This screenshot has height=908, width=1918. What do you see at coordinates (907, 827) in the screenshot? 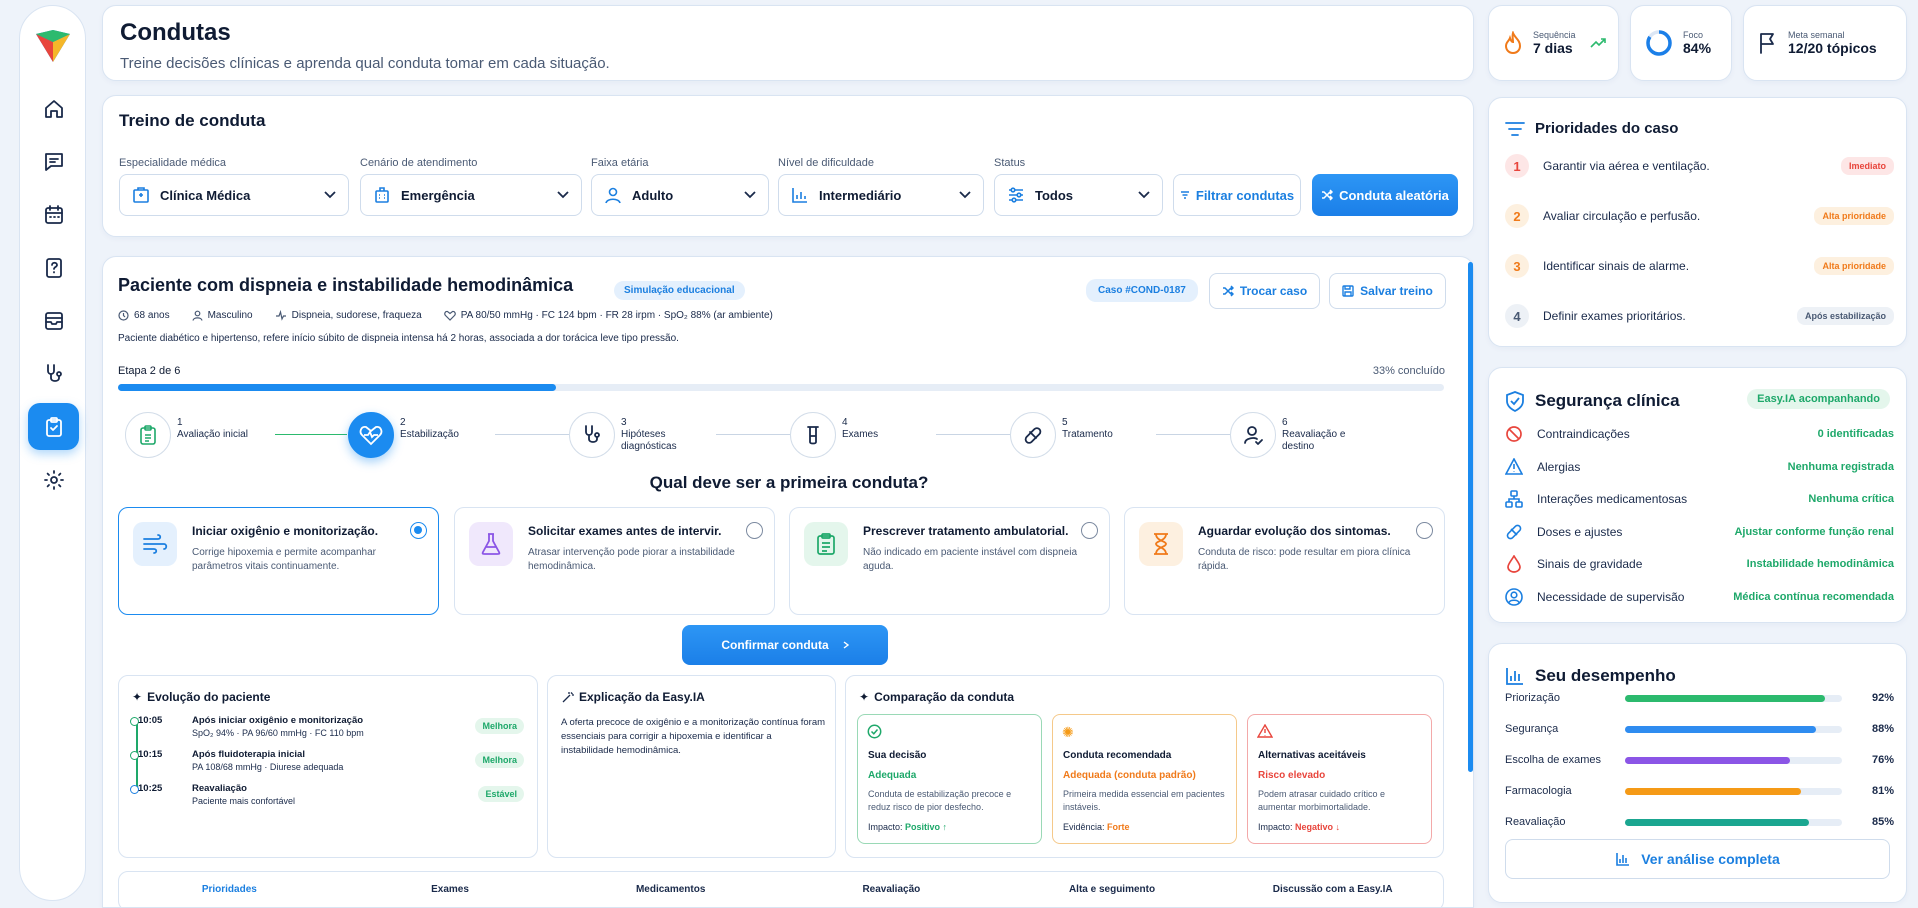
I see `comparison-item-impact: Impacto: Positivo ↑` at bounding box center [907, 827].